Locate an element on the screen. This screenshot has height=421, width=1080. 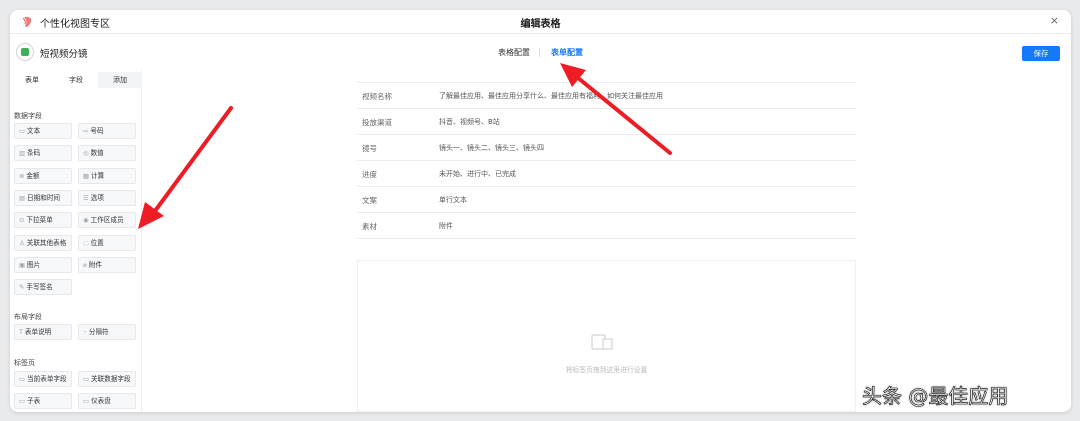
tab-divider is located at coordinates (539, 52).